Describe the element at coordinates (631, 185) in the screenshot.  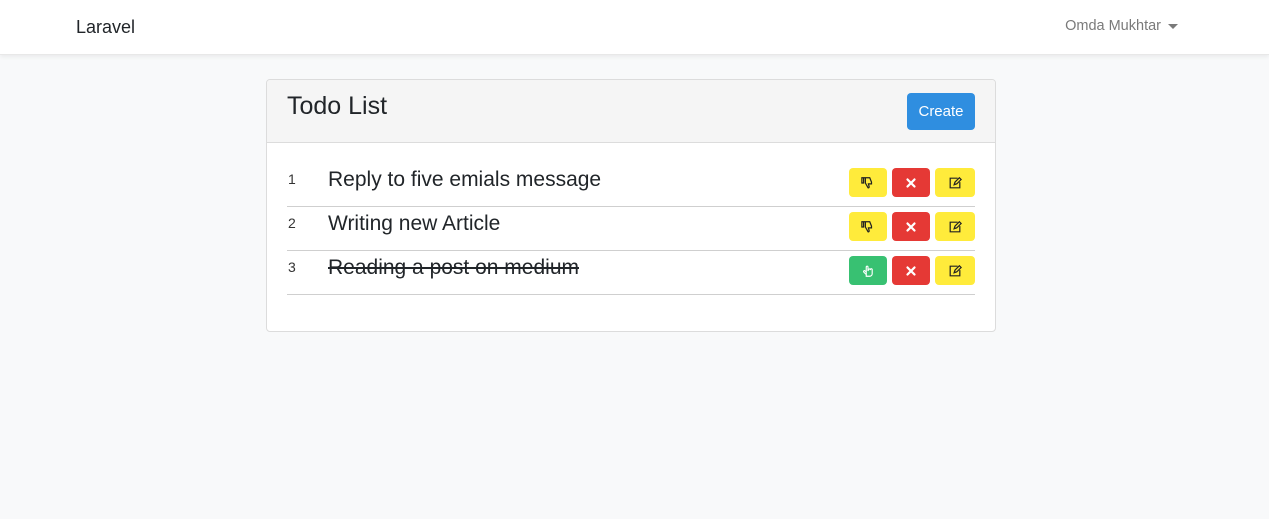
I see `todo-row: 1 Reply to five emials message` at that location.